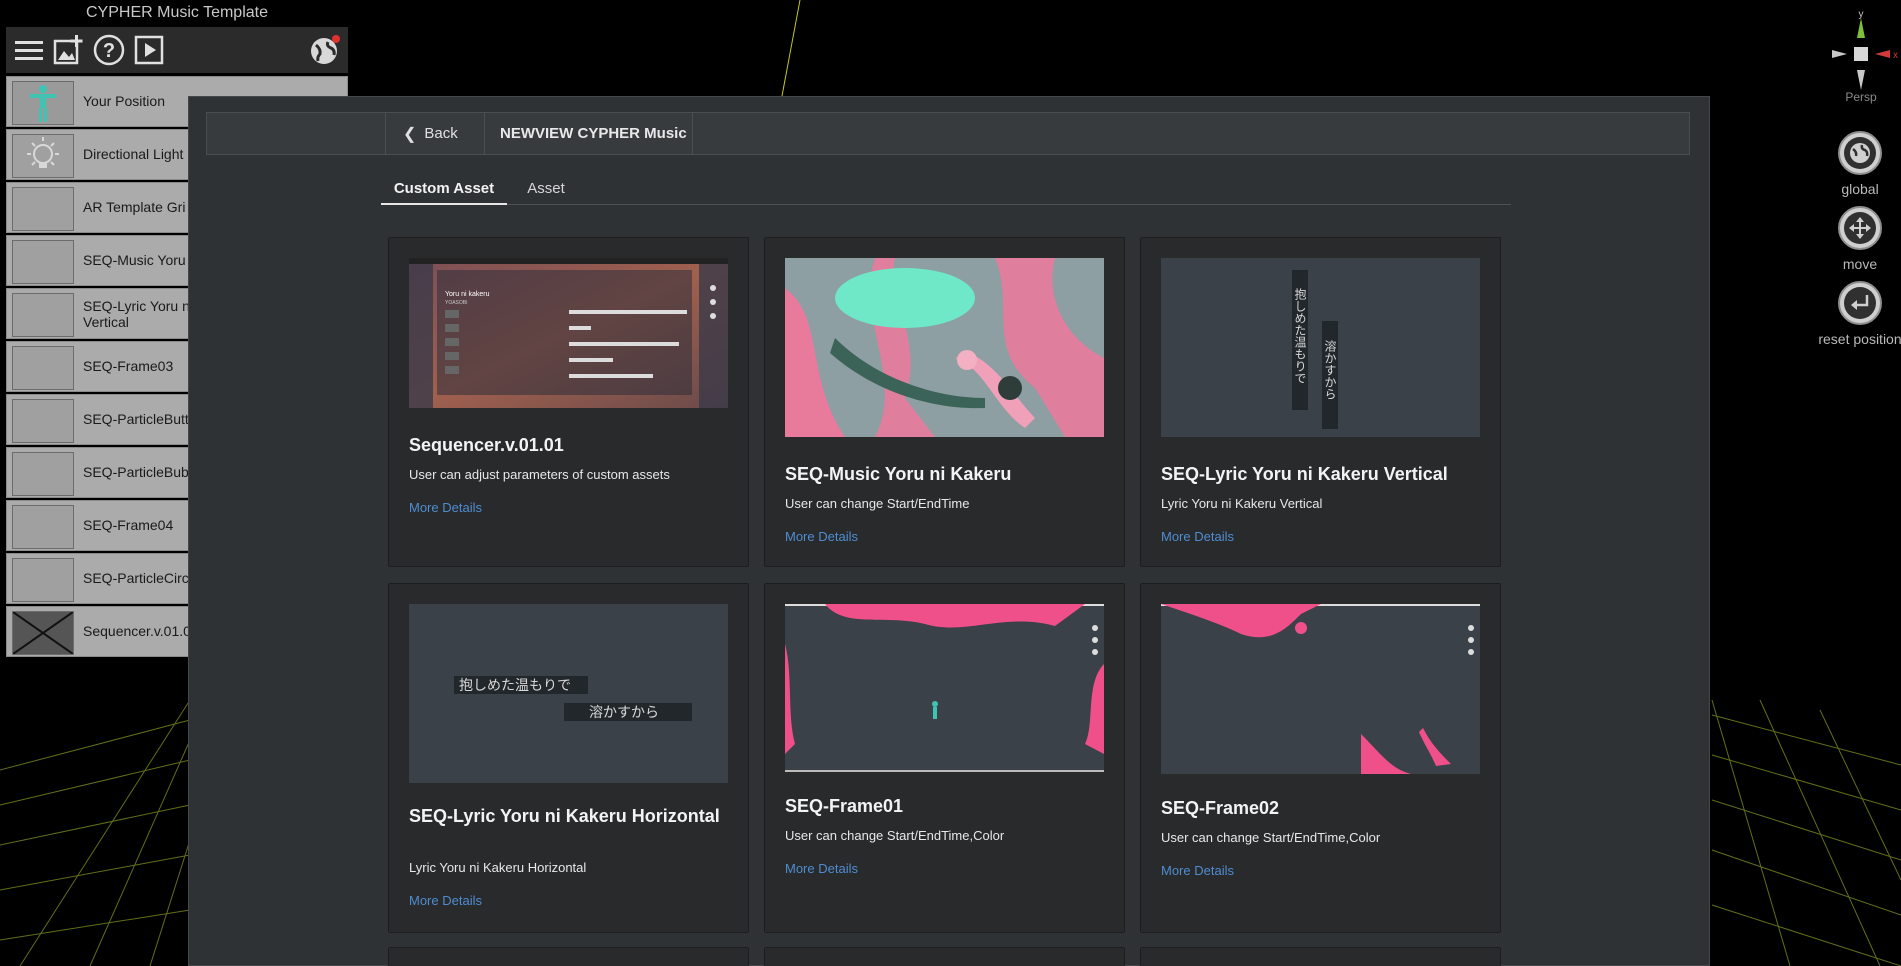 The image size is (1901, 966). What do you see at coordinates (134, 207) in the screenshot?
I see `hierarchy-item-label: AR Template Gri` at bounding box center [134, 207].